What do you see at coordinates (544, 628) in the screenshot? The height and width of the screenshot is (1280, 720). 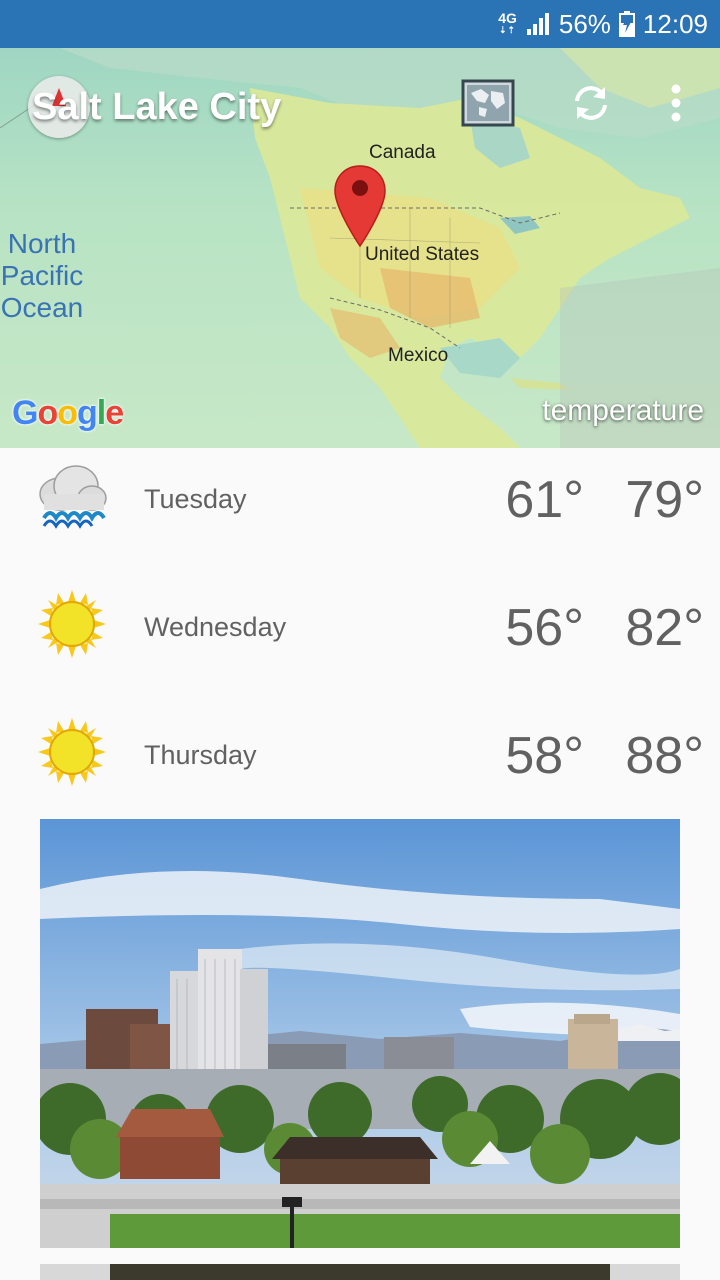 I see `low-temperature: 56°` at bounding box center [544, 628].